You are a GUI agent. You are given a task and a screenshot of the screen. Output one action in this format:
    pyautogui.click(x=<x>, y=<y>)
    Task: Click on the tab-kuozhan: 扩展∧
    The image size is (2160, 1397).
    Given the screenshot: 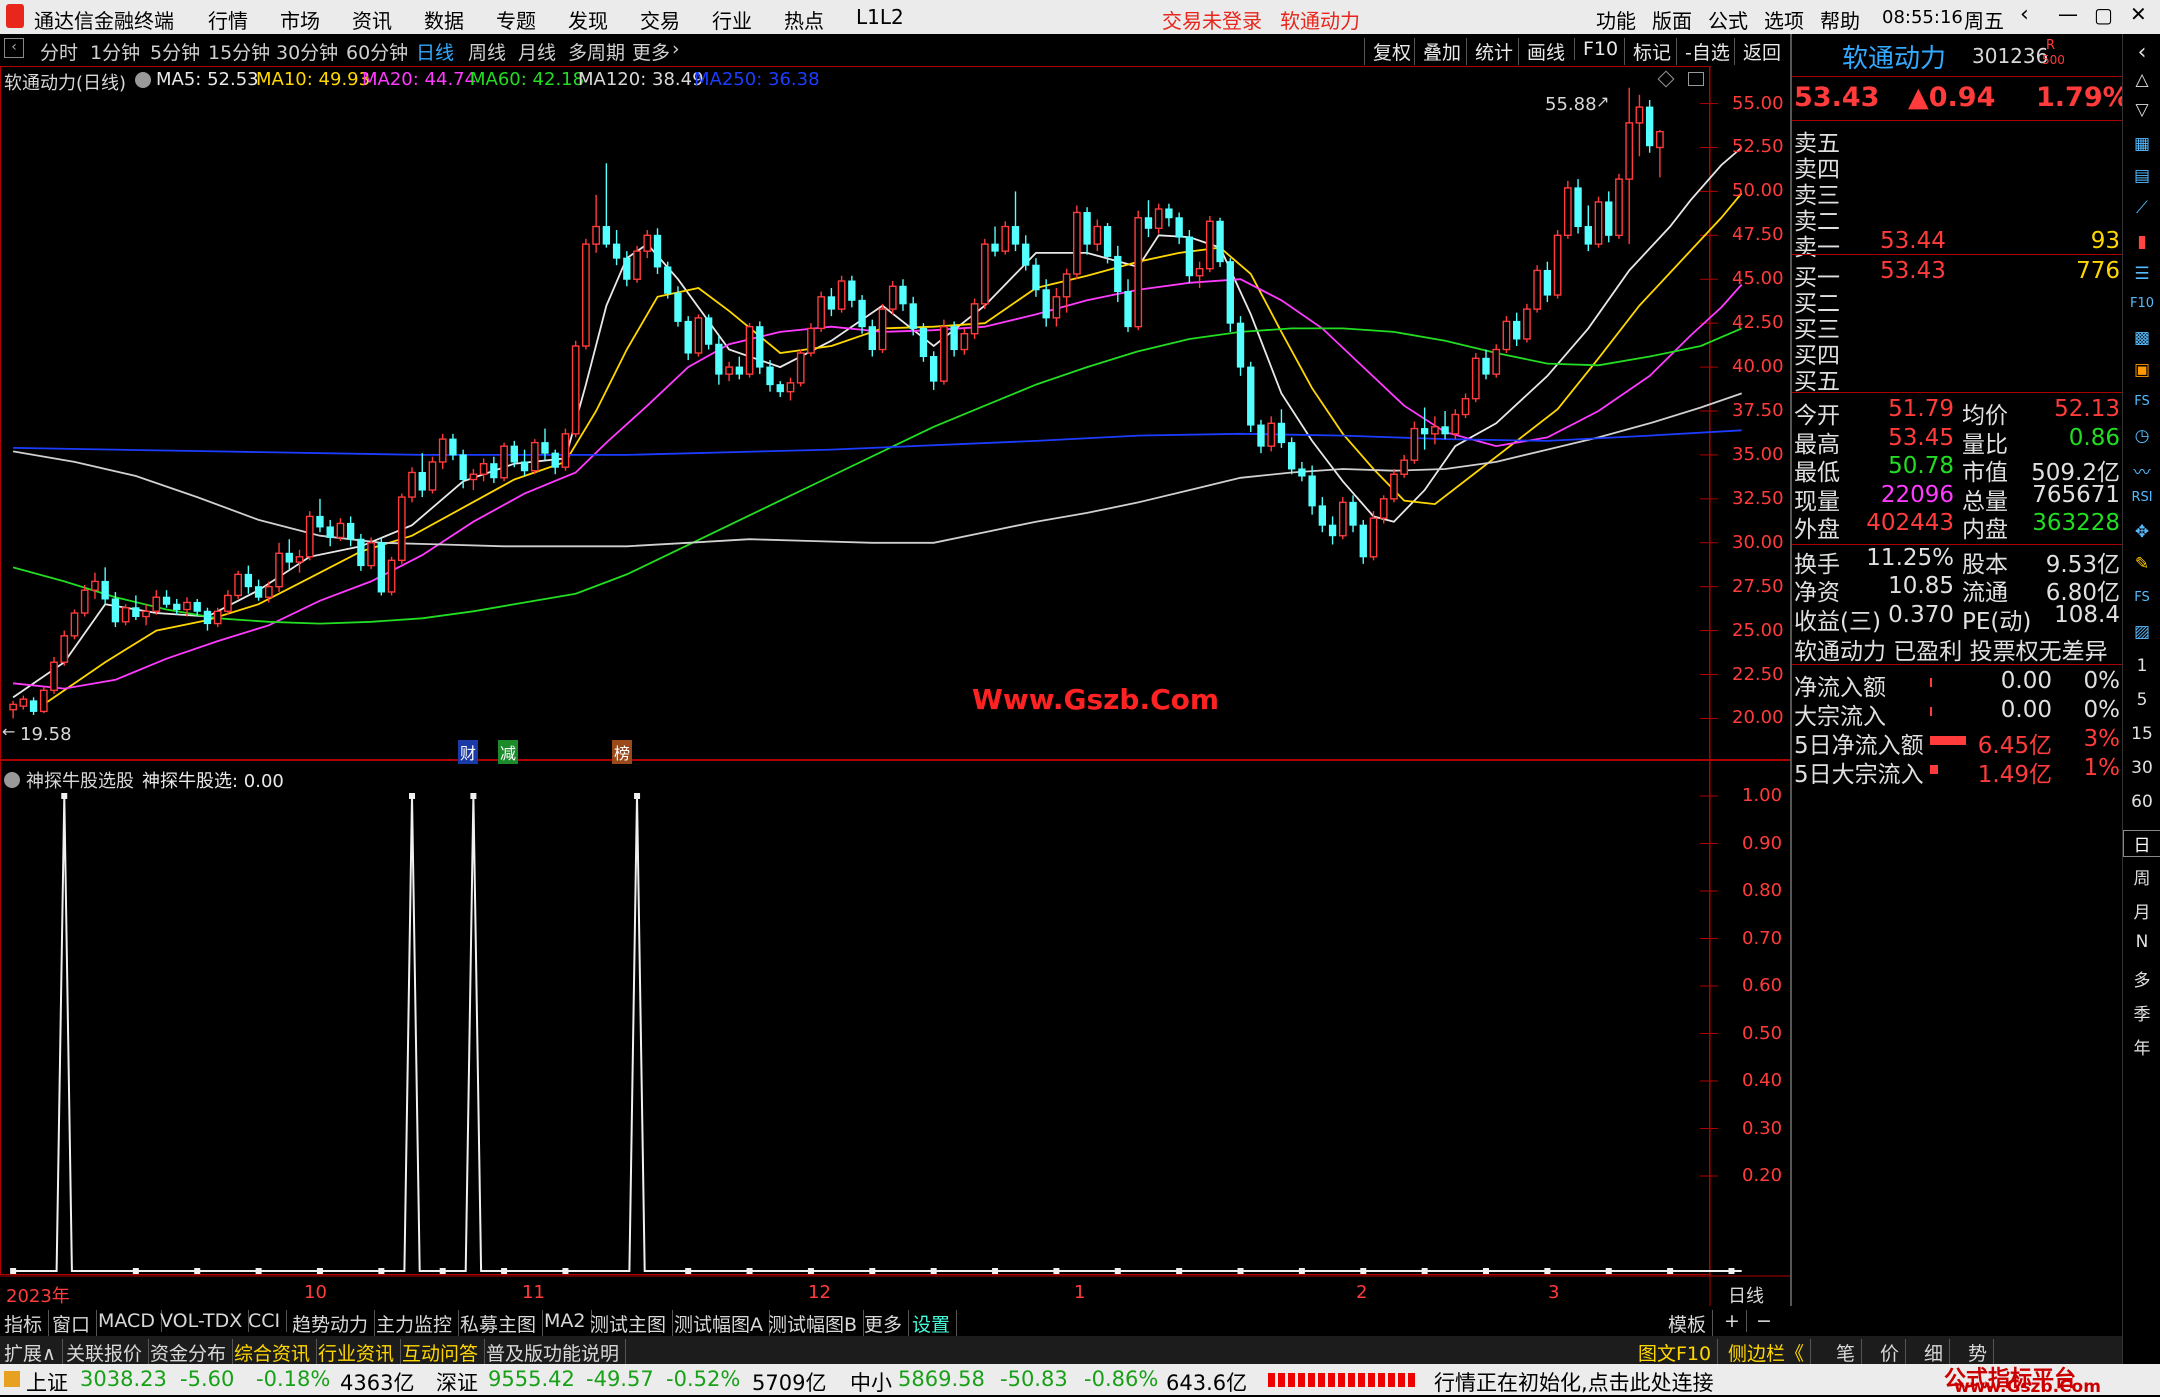 What is the action you would take?
    pyautogui.click(x=33, y=1352)
    